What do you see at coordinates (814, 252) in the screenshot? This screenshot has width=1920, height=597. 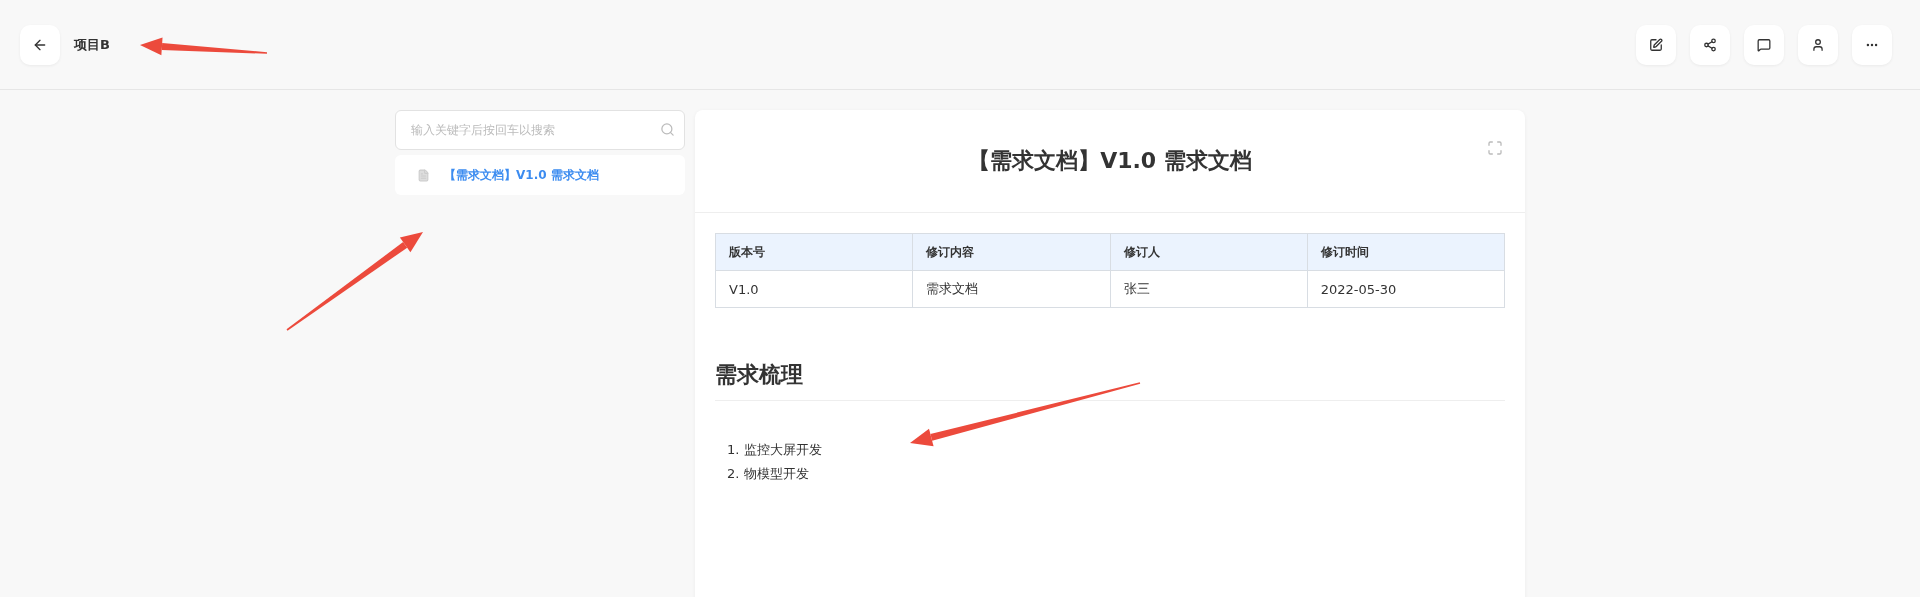 I see `column-header: 版本号` at bounding box center [814, 252].